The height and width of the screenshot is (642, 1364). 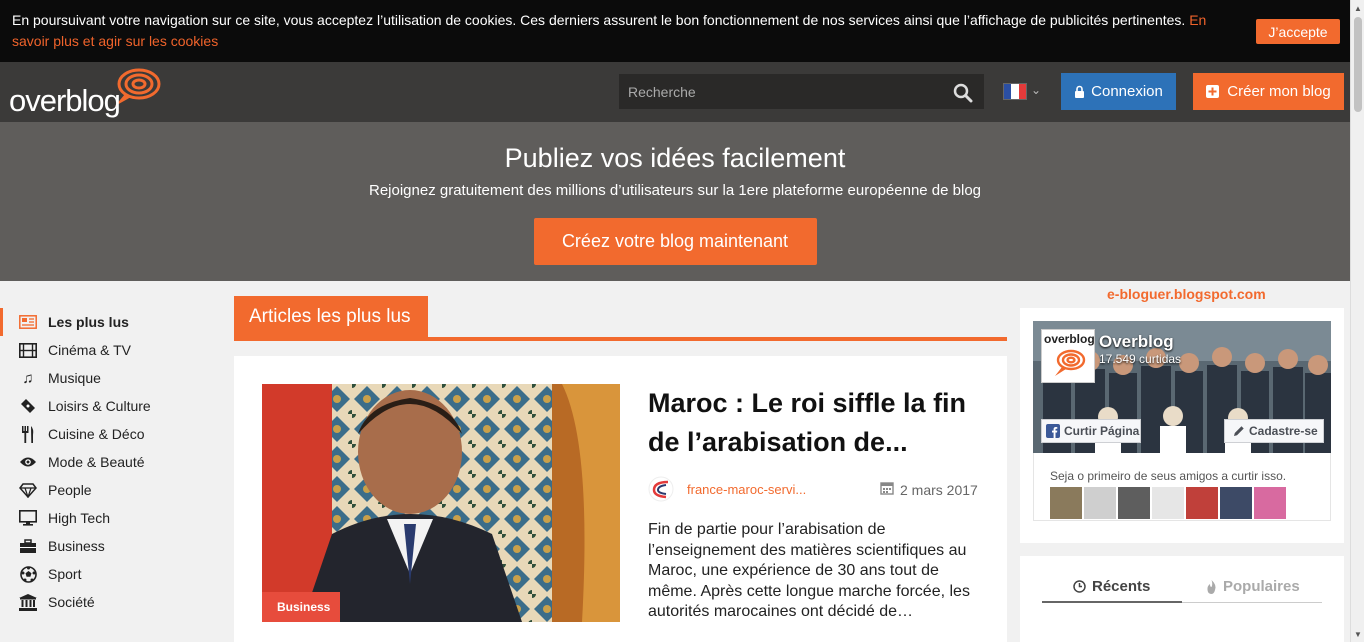 I want to click on facebook-icon, so click(x=1053, y=431).